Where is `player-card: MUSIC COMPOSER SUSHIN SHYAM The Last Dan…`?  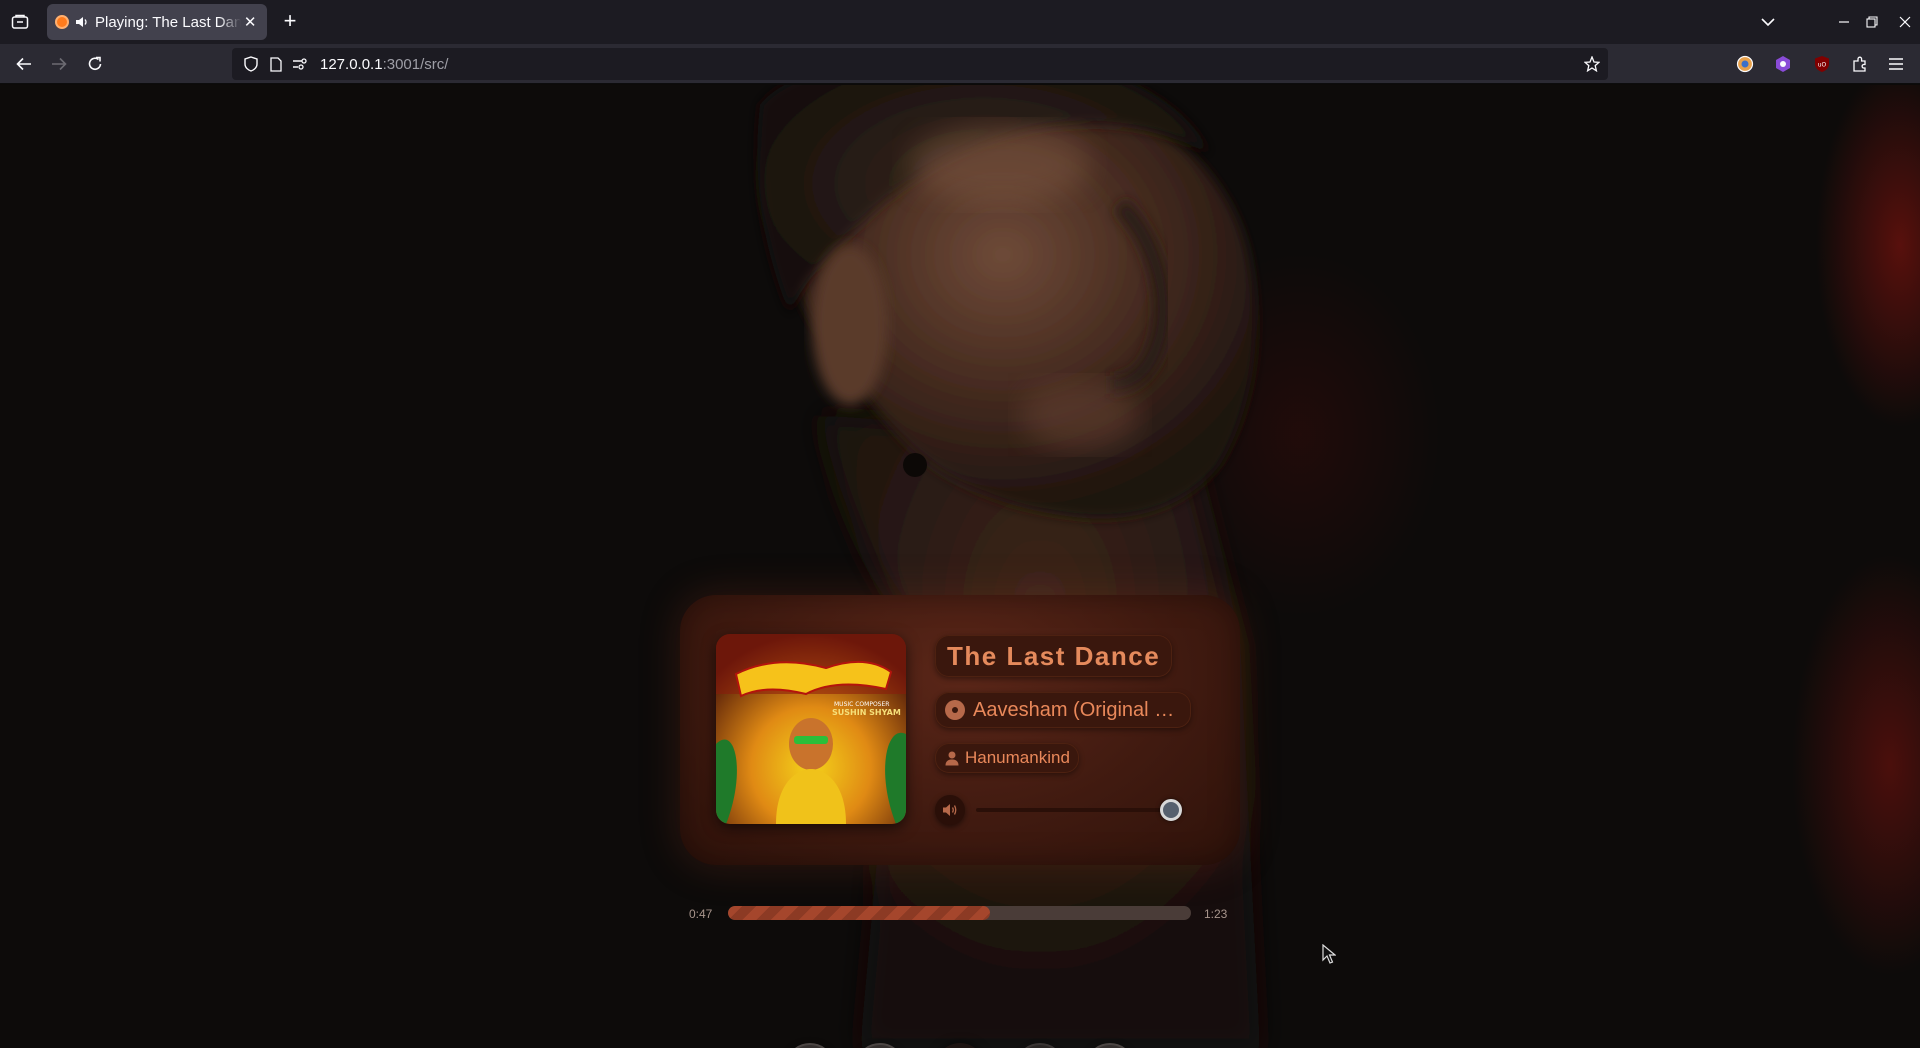
player-card: MUSIC COMPOSER SUSHIN SHYAM The Last Dan… is located at coordinates (960, 730).